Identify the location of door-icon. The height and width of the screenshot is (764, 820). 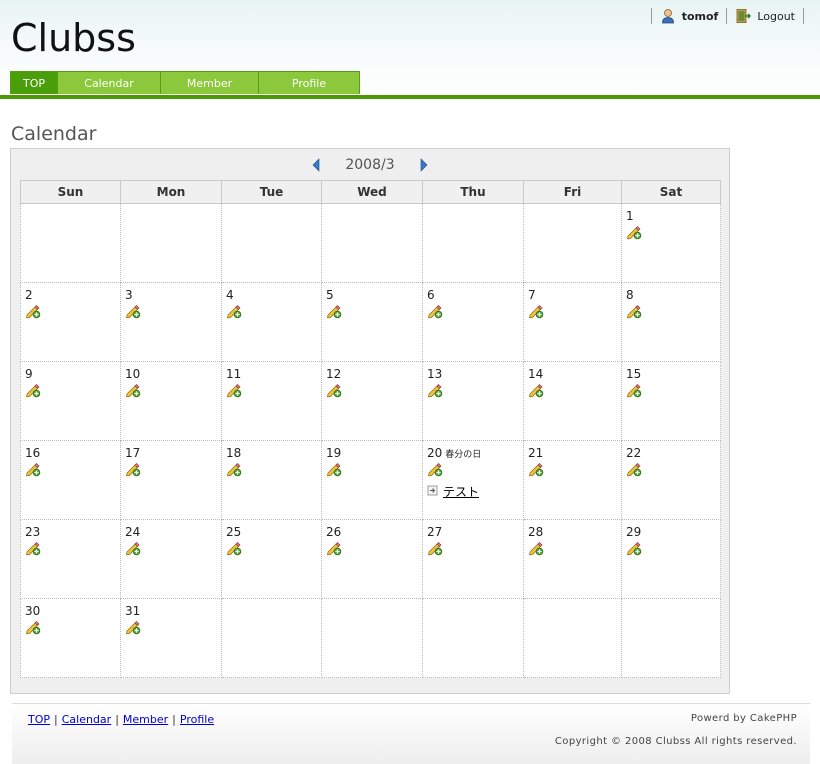
(743, 16).